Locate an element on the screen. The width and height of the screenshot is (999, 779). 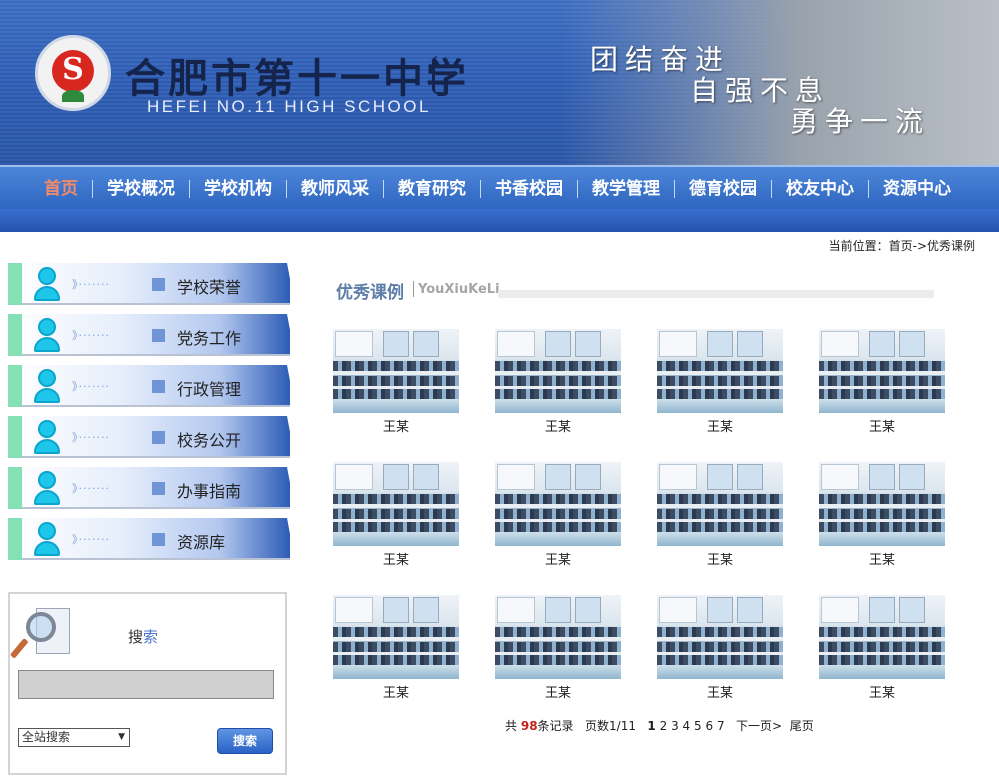
pager-page-link: 6 is located at coordinates (709, 726).